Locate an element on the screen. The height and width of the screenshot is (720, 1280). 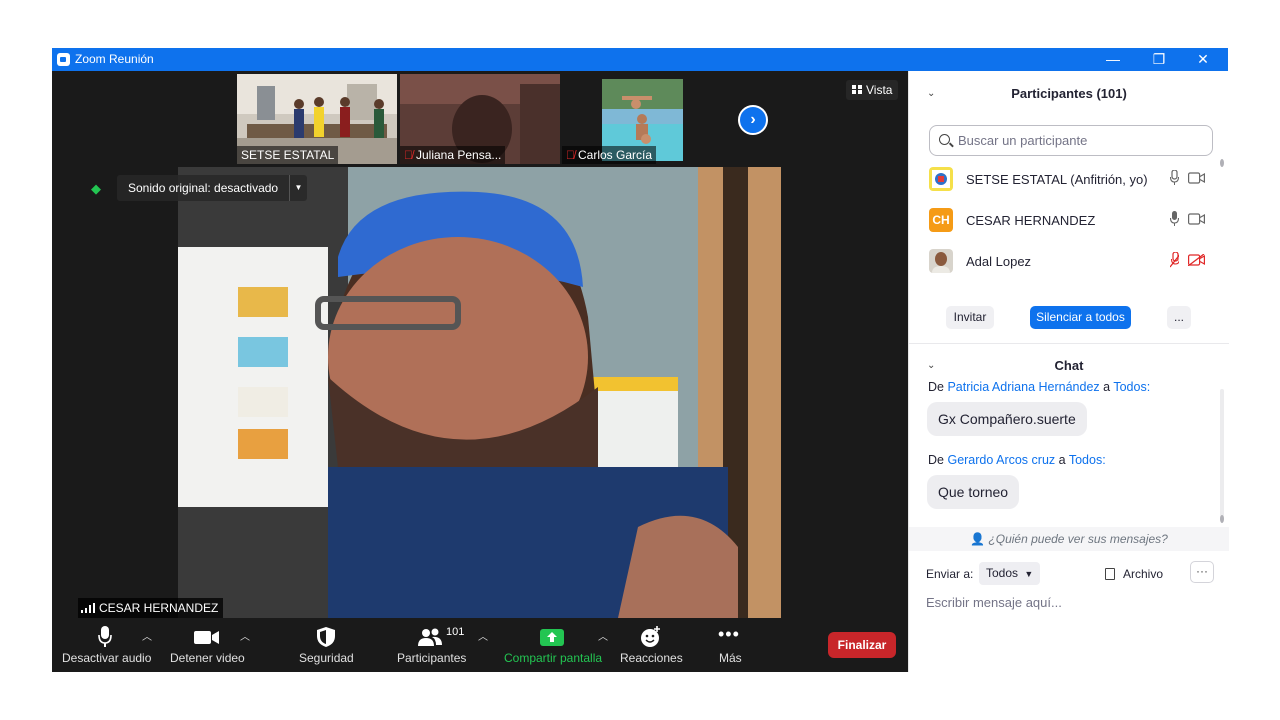
thumbnail-name: SETSE ESTATAL is located at coordinates (288, 155).